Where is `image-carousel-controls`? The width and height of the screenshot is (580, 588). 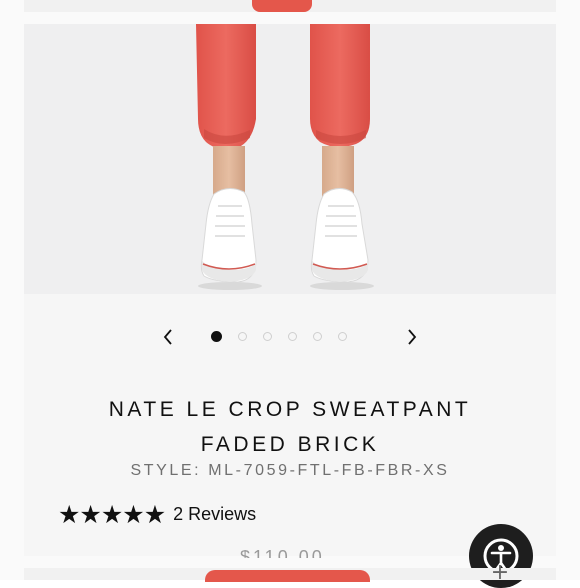
image-carousel-controls is located at coordinates (290, 337).